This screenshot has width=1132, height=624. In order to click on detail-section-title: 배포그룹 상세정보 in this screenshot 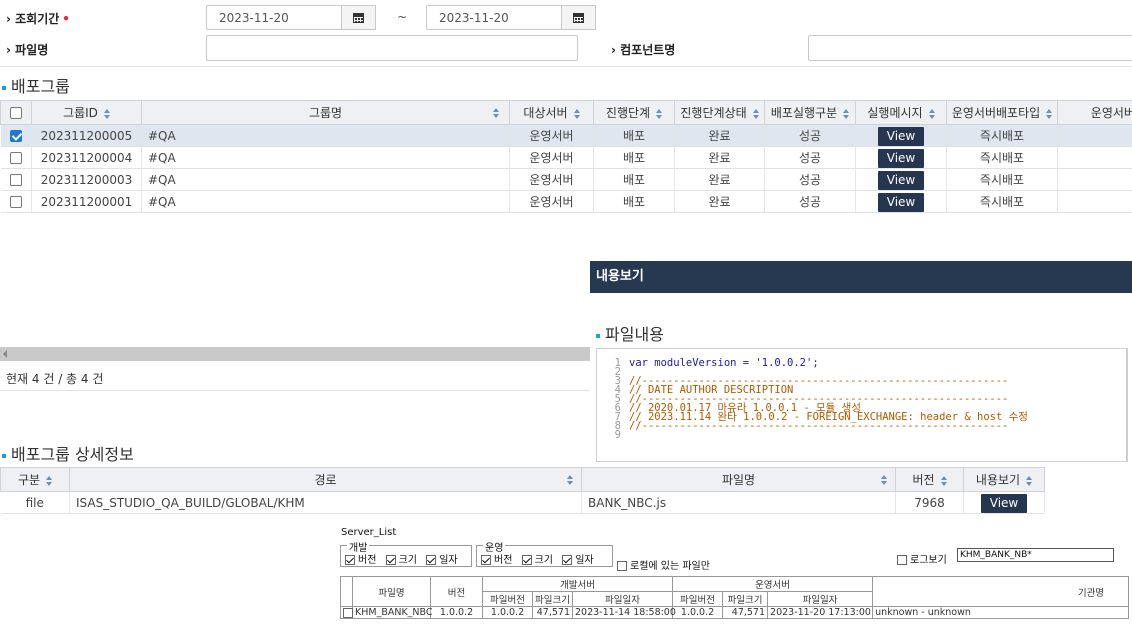, I will do `click(68, 453)`.